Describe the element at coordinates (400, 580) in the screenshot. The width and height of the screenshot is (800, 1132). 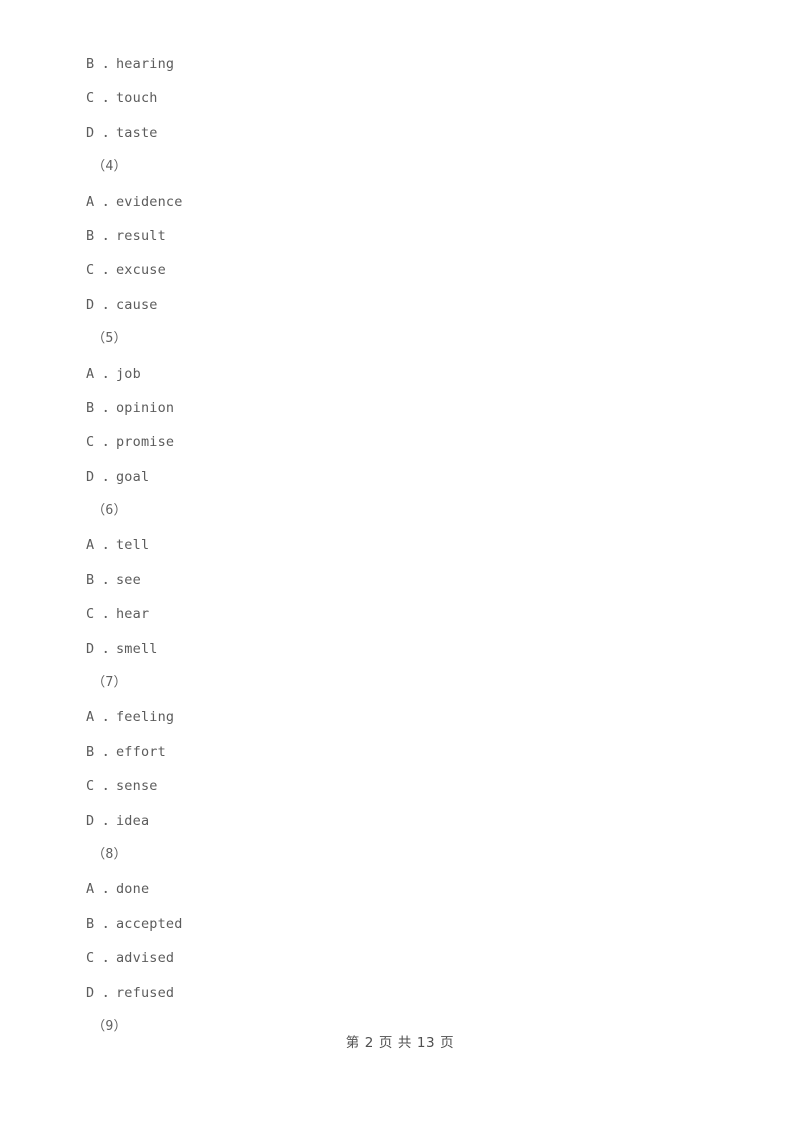
I see `answer-option: B ．see` at that location.